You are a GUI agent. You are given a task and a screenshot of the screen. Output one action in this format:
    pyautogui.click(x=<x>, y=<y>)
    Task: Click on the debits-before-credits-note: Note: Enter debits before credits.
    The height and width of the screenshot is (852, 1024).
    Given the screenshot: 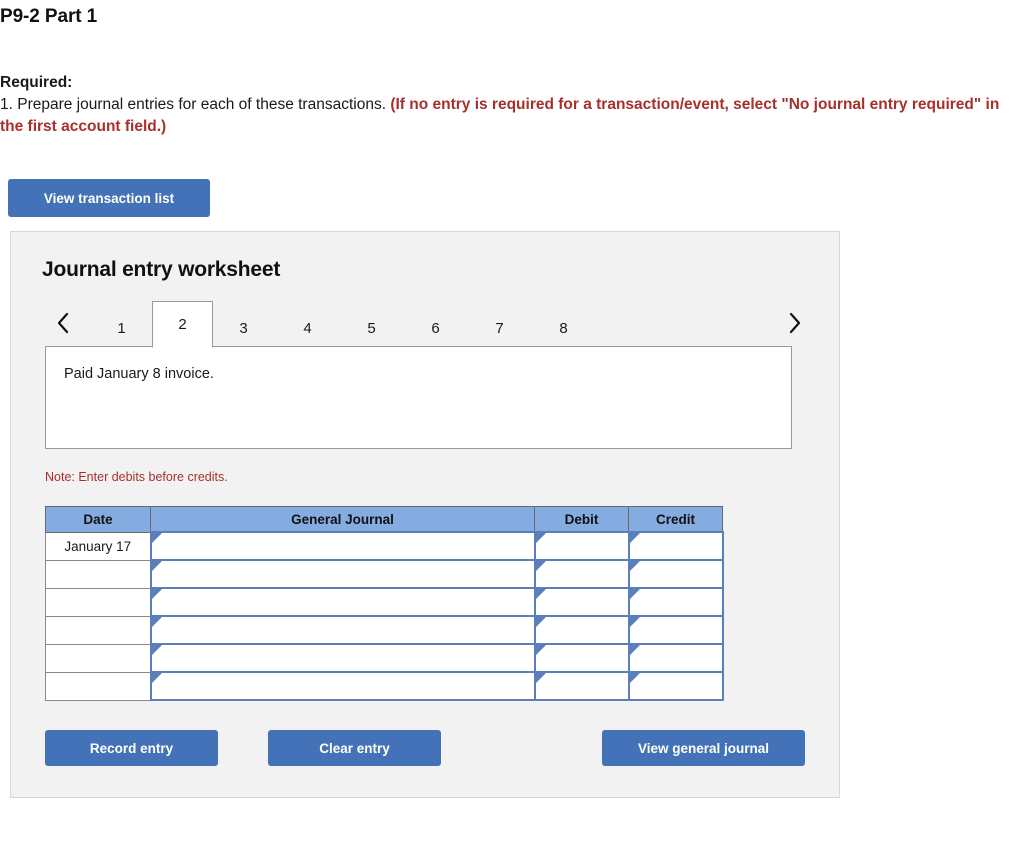 What is the action you would take?
    pyautogui.click(x=136, y=477)
    